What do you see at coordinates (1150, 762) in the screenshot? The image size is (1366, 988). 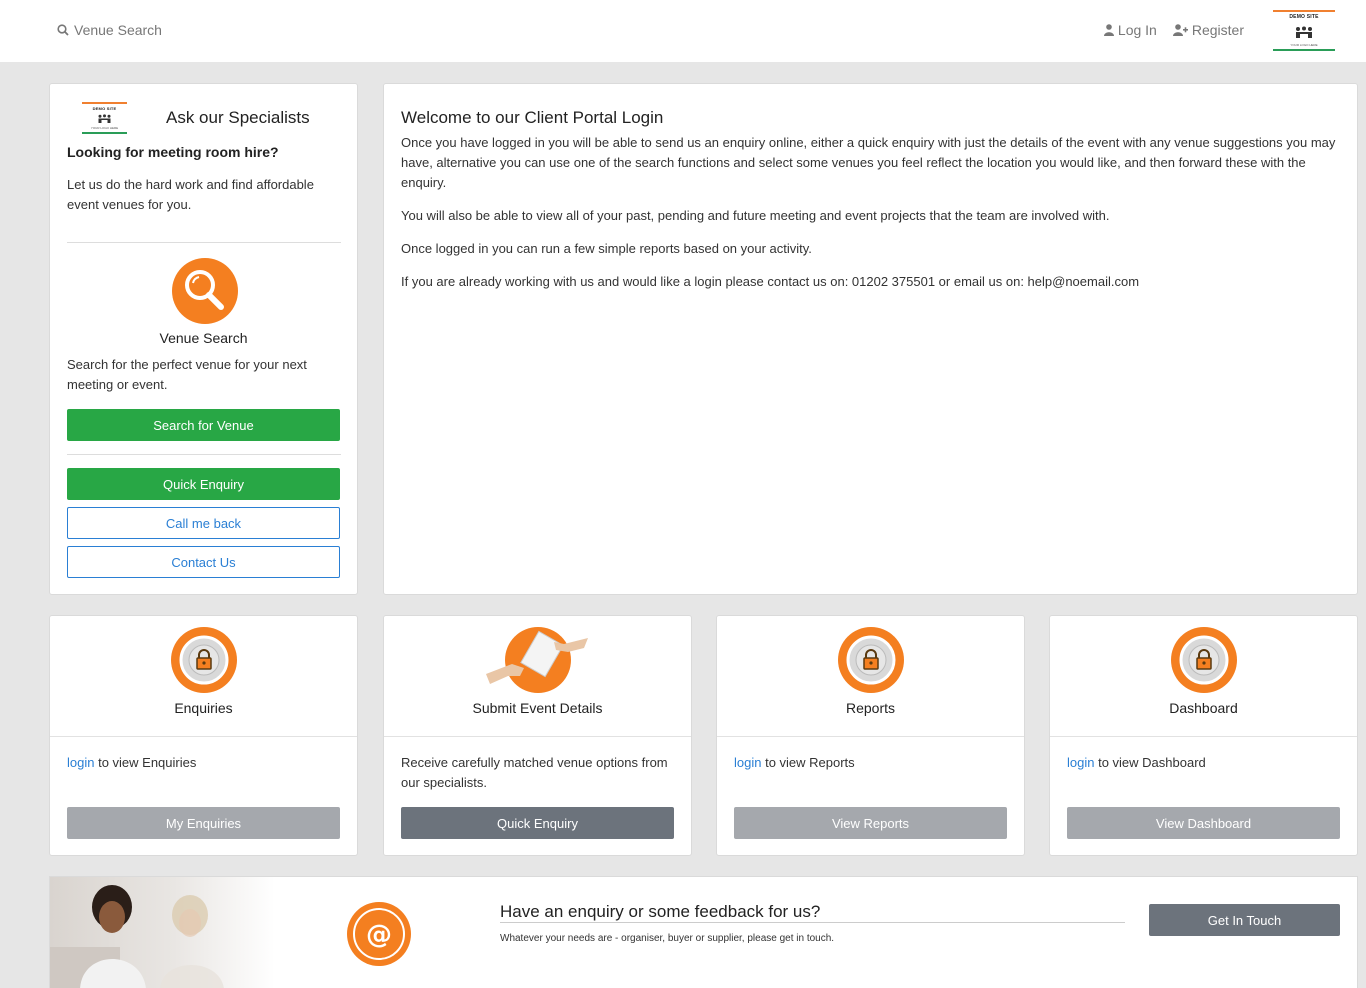 I see `card-text-rest: to view Dashboard` at bounding box center [1150, 762].